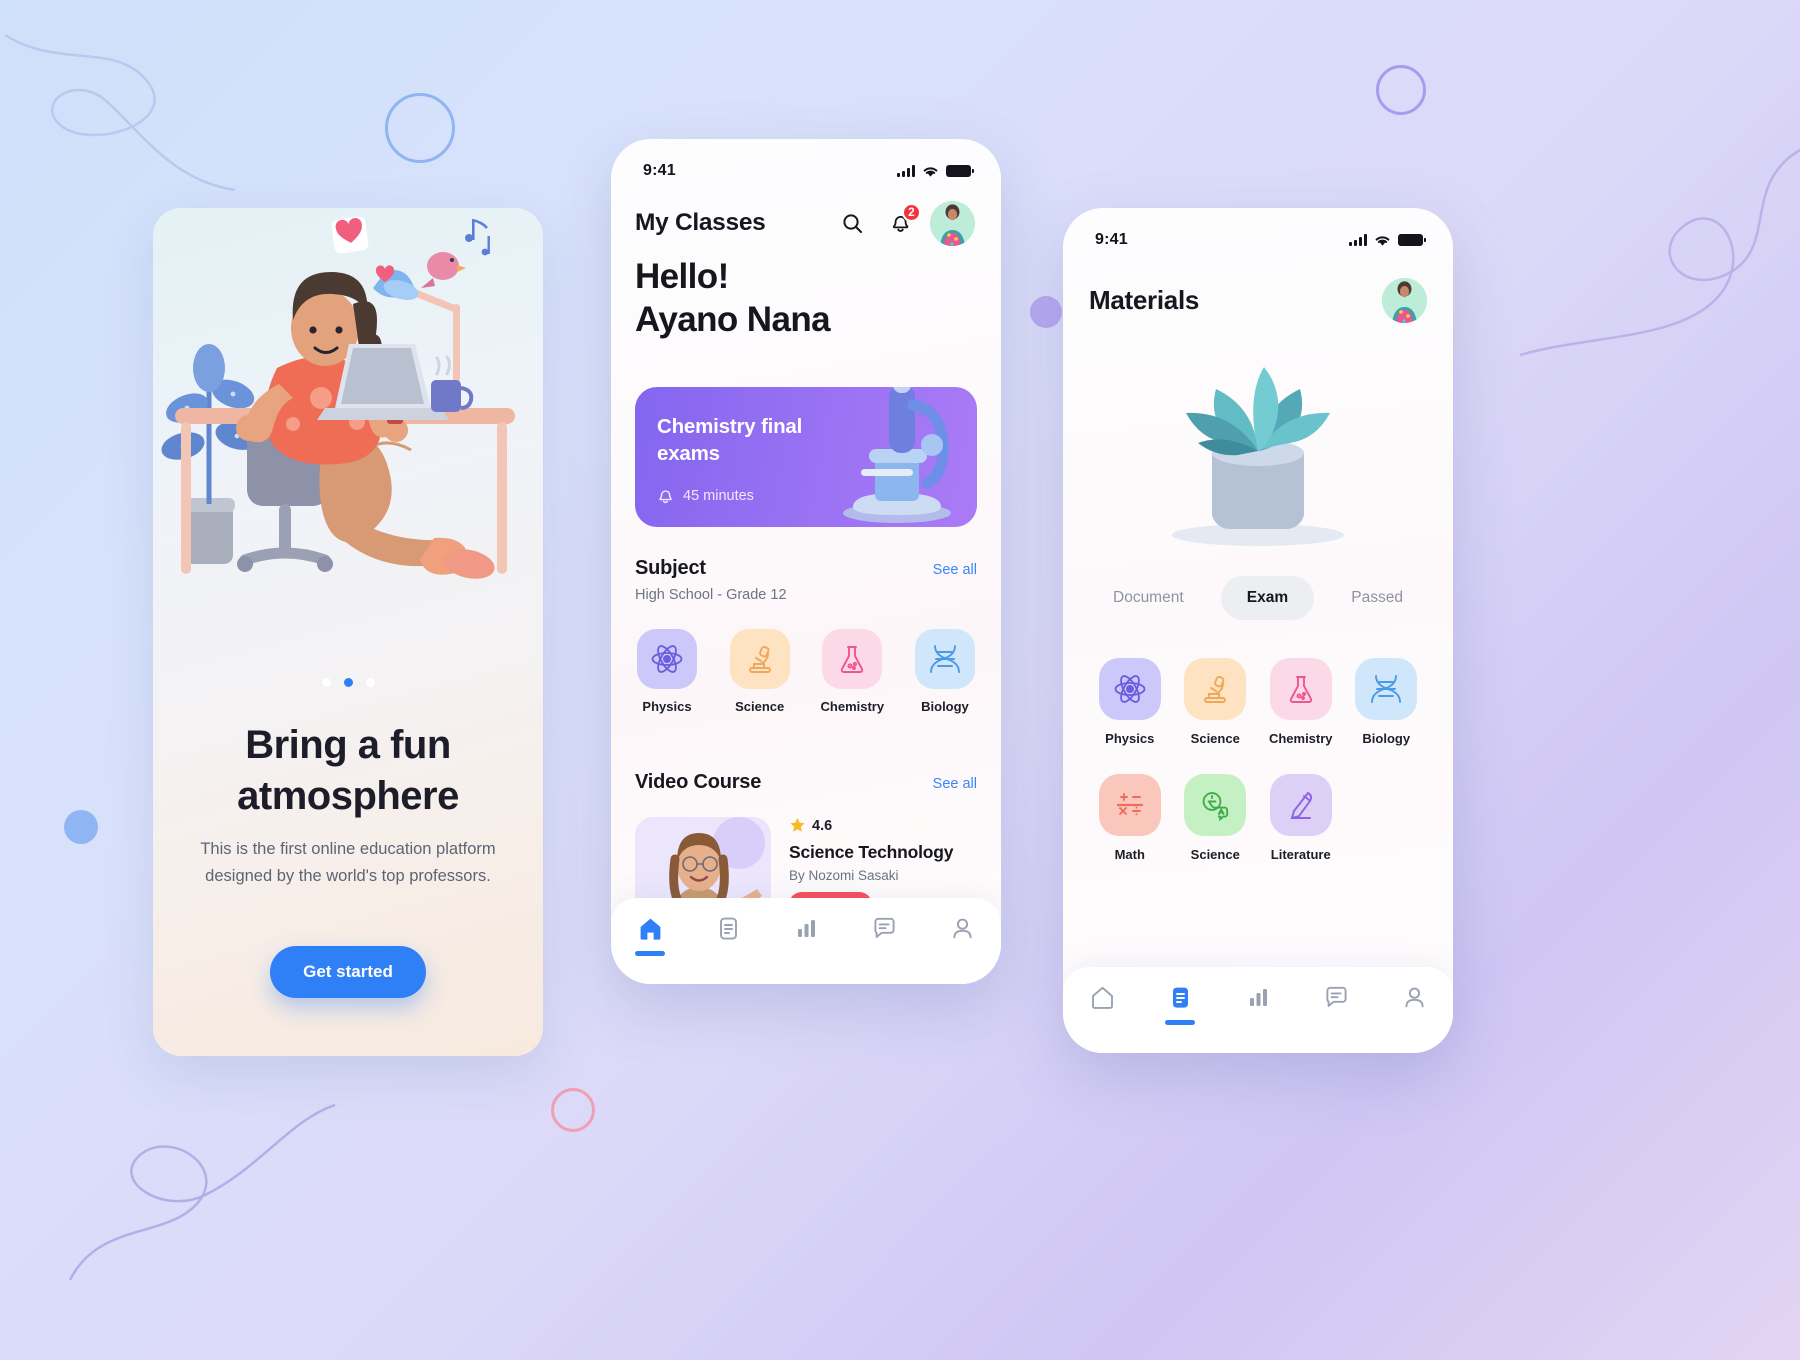 The height and width of the screenshot is (1360, 1800). I want to click on bell-icon, so click(665, 497).